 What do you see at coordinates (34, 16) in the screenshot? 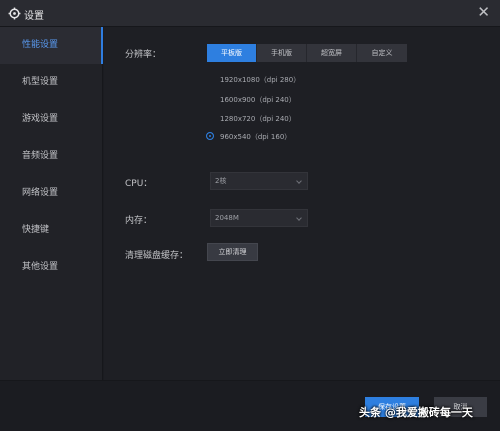
I see `window-title: 设置` at bounding box center [34, 16].